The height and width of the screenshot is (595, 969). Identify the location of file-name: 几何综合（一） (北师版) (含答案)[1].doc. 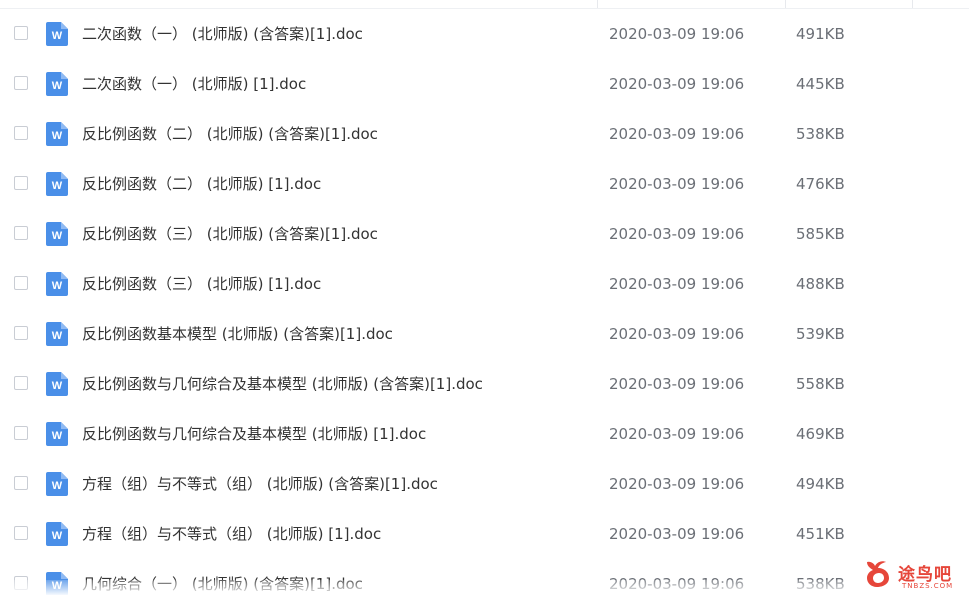
(222, 584).